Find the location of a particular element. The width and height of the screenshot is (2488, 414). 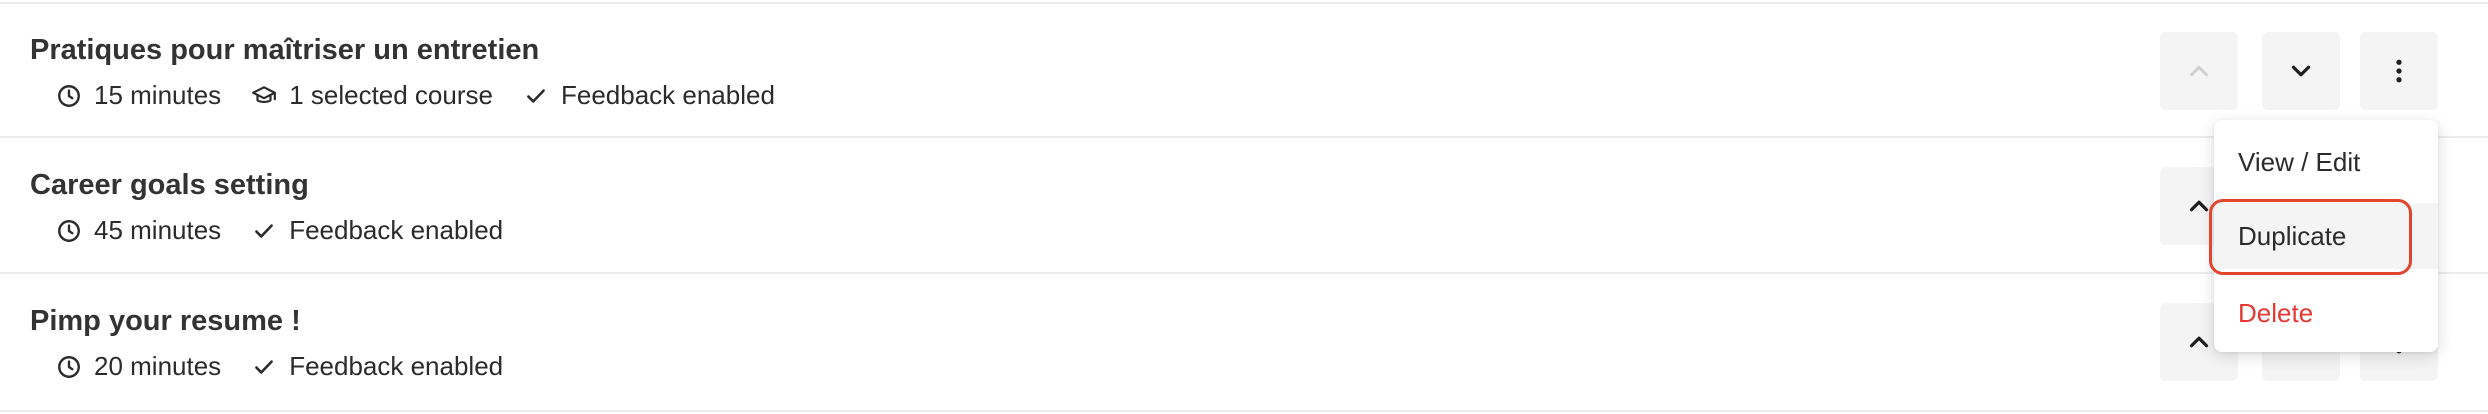

more-vertical-icon is located at coordinates (2399, 71).